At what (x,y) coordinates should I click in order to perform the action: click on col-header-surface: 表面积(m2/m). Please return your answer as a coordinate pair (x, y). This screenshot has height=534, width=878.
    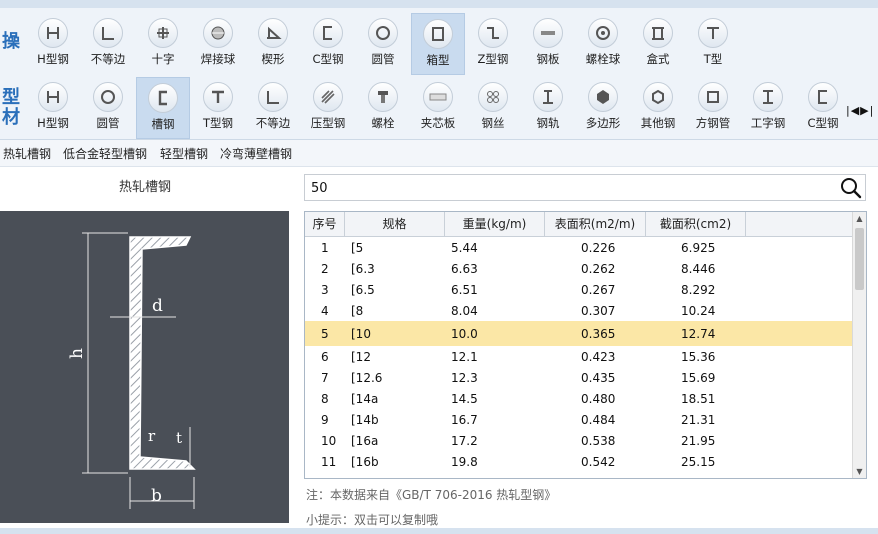
    Looking at the image, I should click on (595, 224).